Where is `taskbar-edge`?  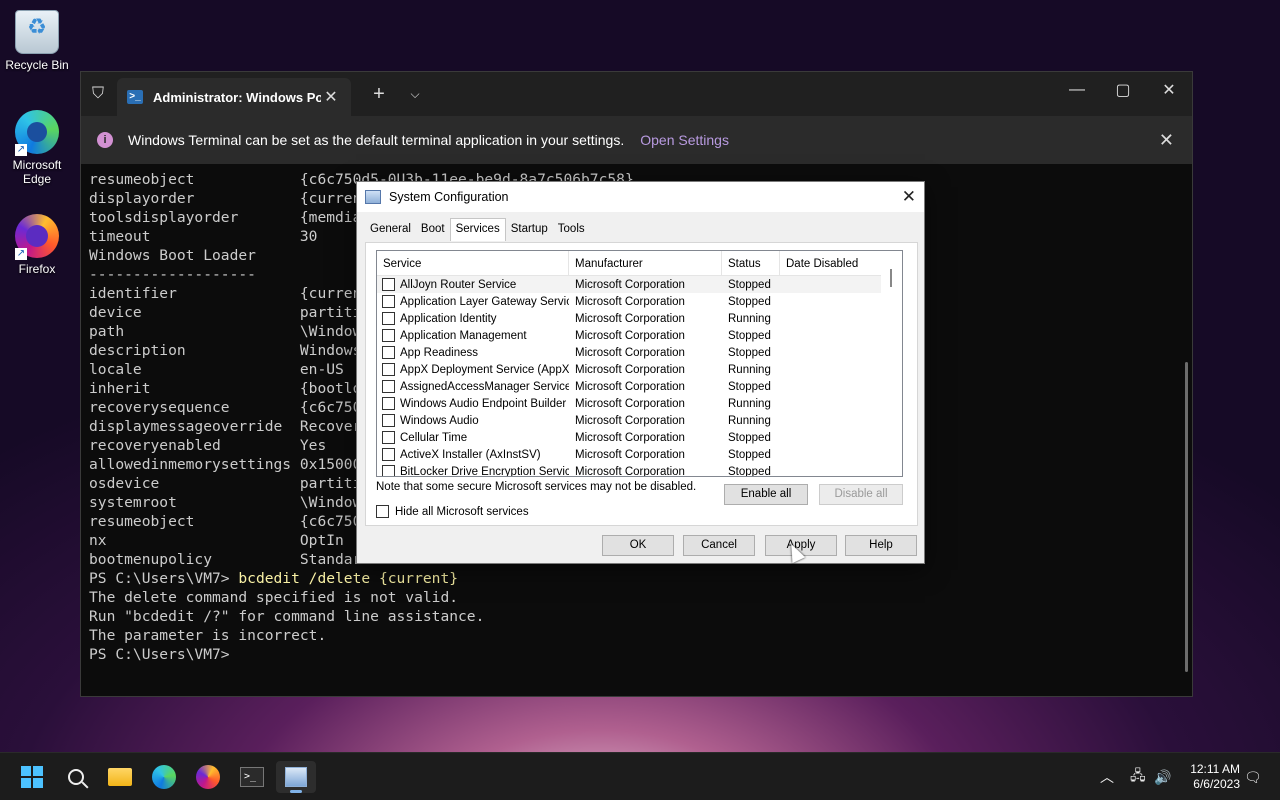
taskbar-edge is located at coordinates (164, 777).